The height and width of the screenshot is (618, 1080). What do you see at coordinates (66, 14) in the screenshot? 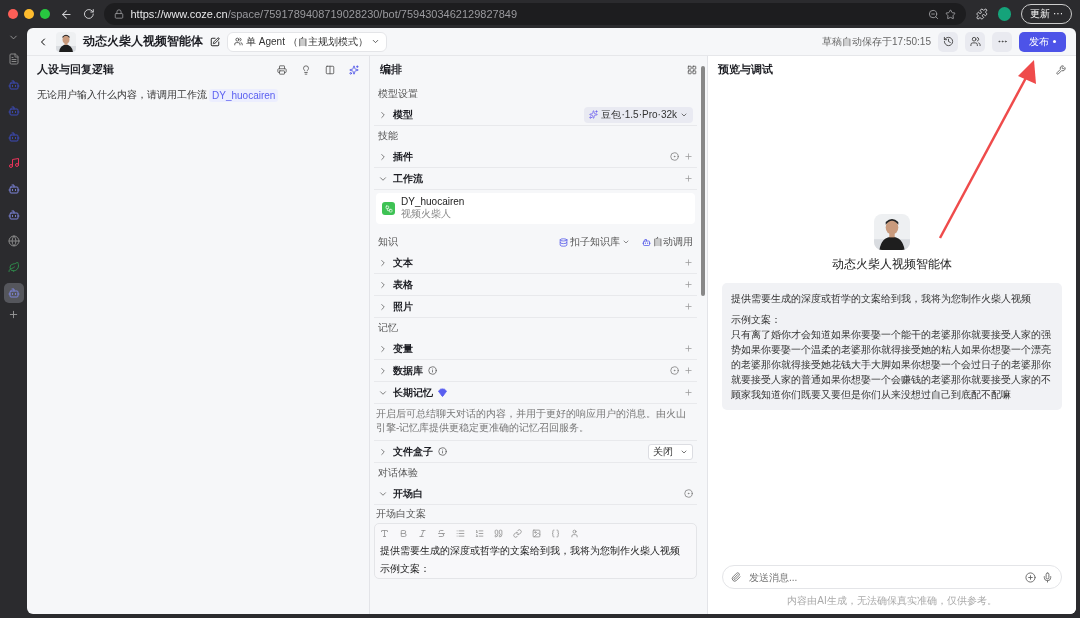
I see `back-icon` at bounding box center [66, 14].